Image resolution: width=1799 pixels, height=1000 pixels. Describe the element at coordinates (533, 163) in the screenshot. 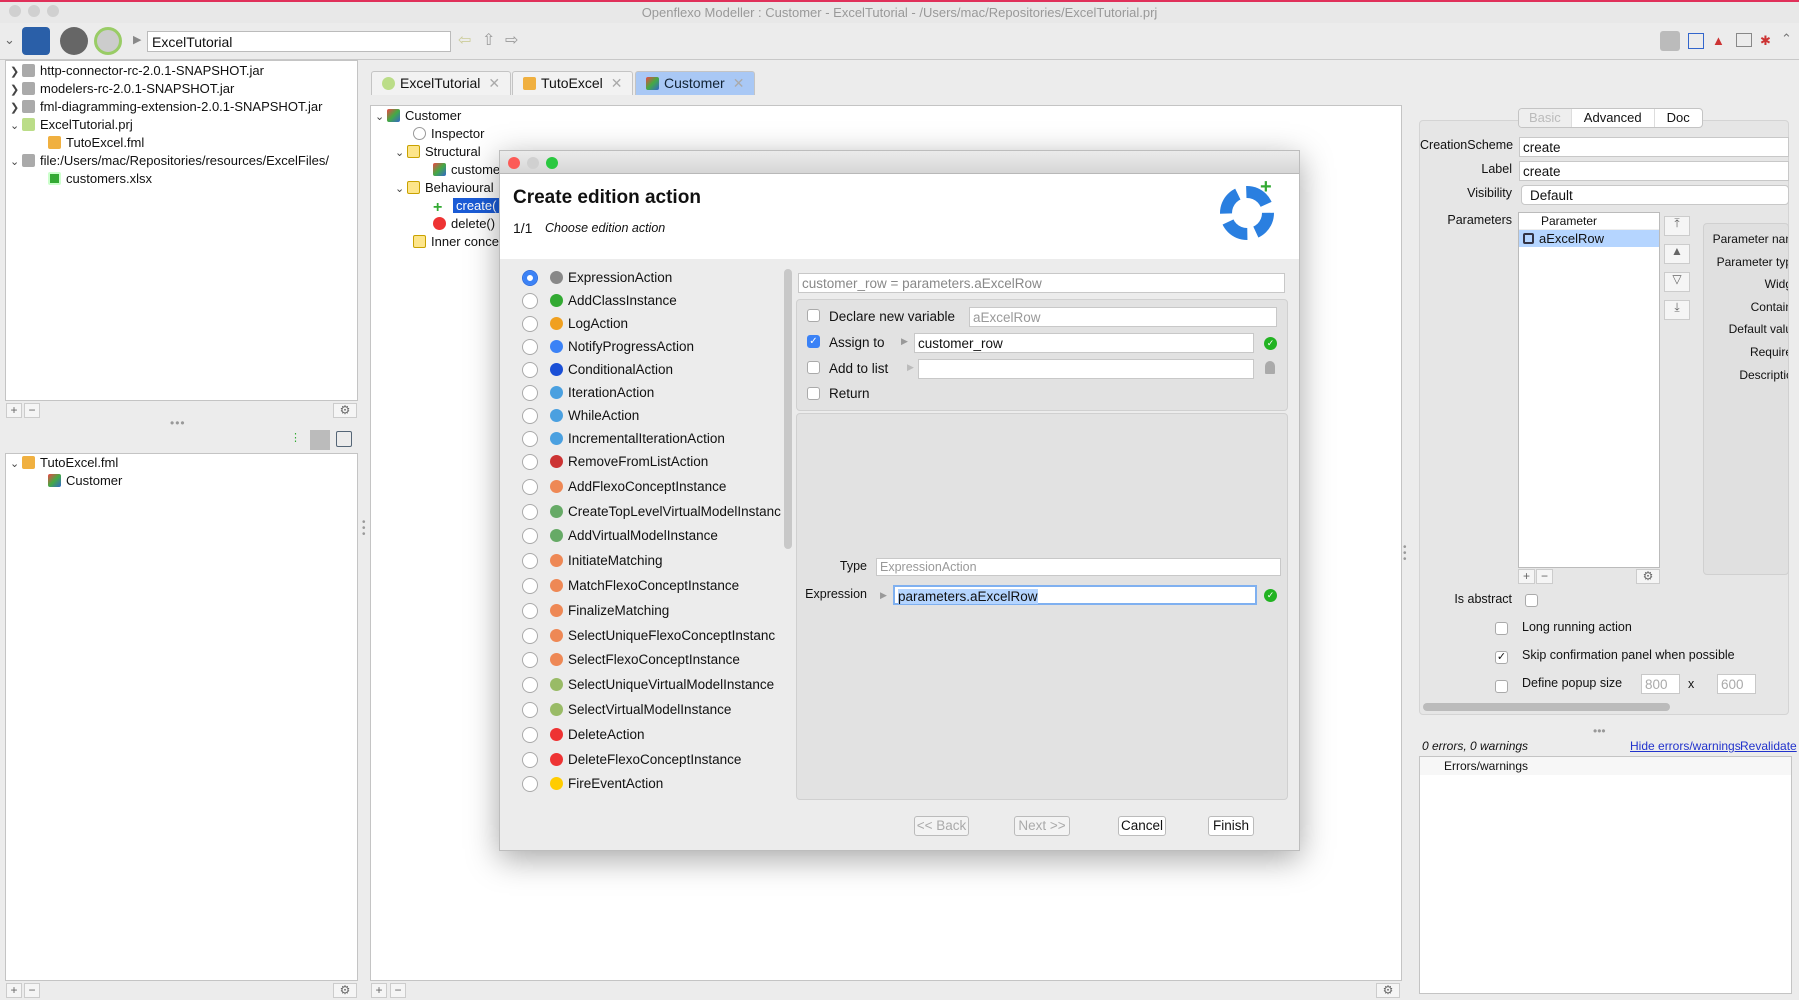

I see `dialog-minimize-button` at that location.